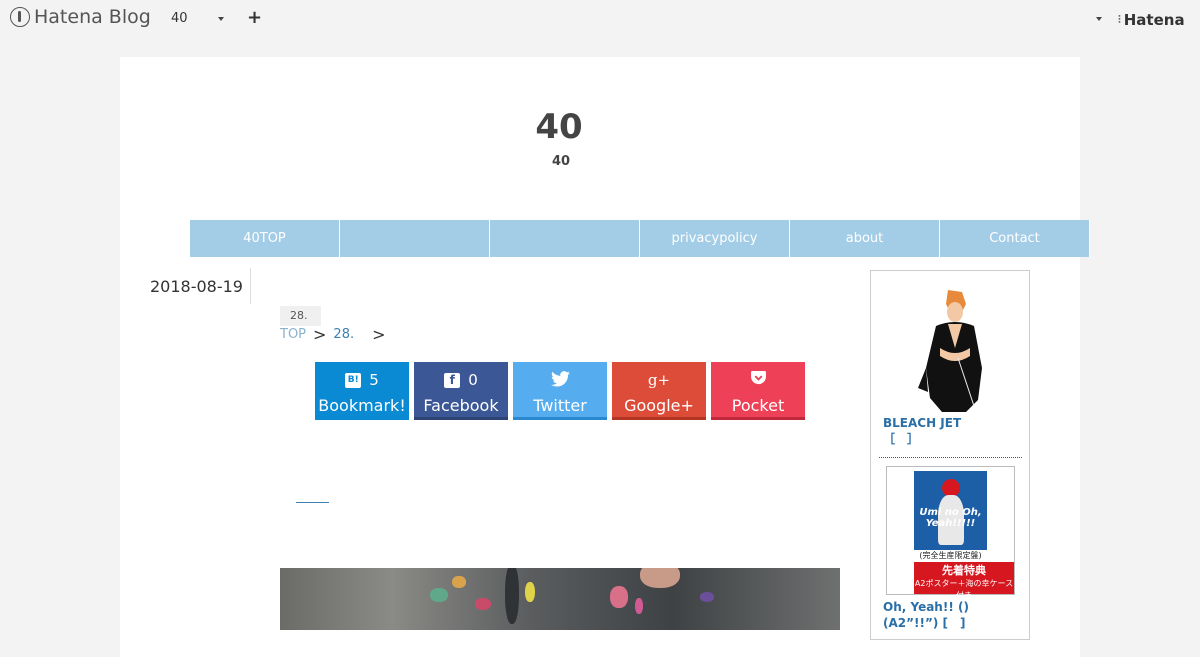 Image resolution: width=1200 pixels, height=657 pixels. Describe the element at coordinates (560, 379) in the screenshot. I see `twitter-icon` at that location.